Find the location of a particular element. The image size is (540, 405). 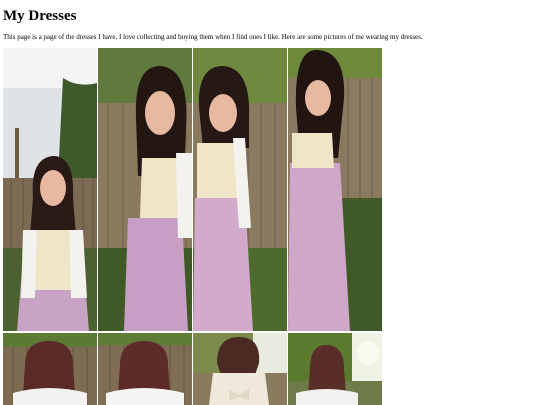

dress-photo-7-image is located at coordinates (240, 369).